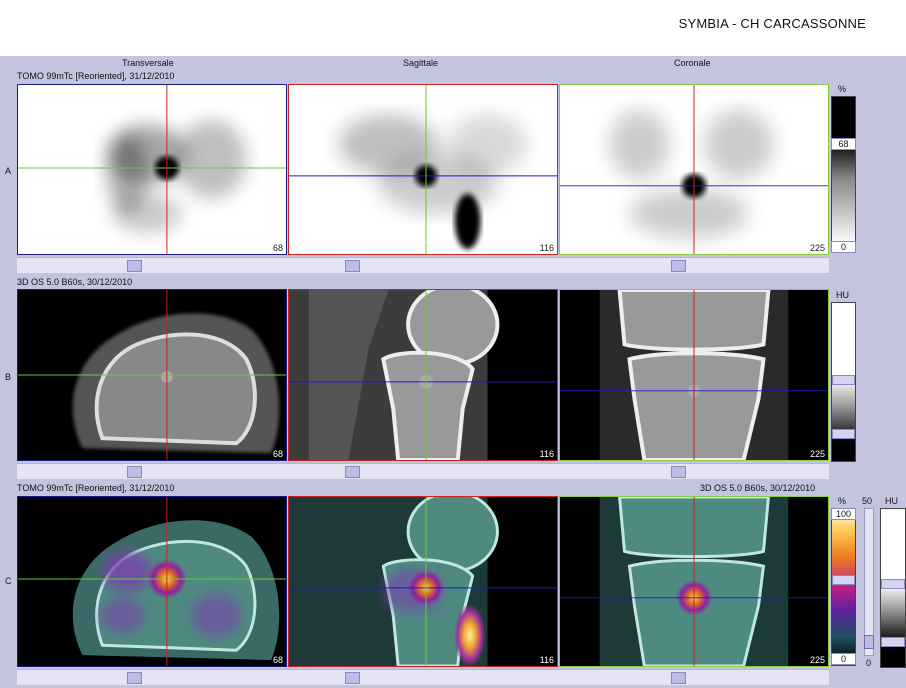 This screenshot has width=906, height=688. Describe the element at coordinates (152, 581) in the screenshot. I see `row-c-transversal-fused-view: 68` at that location.